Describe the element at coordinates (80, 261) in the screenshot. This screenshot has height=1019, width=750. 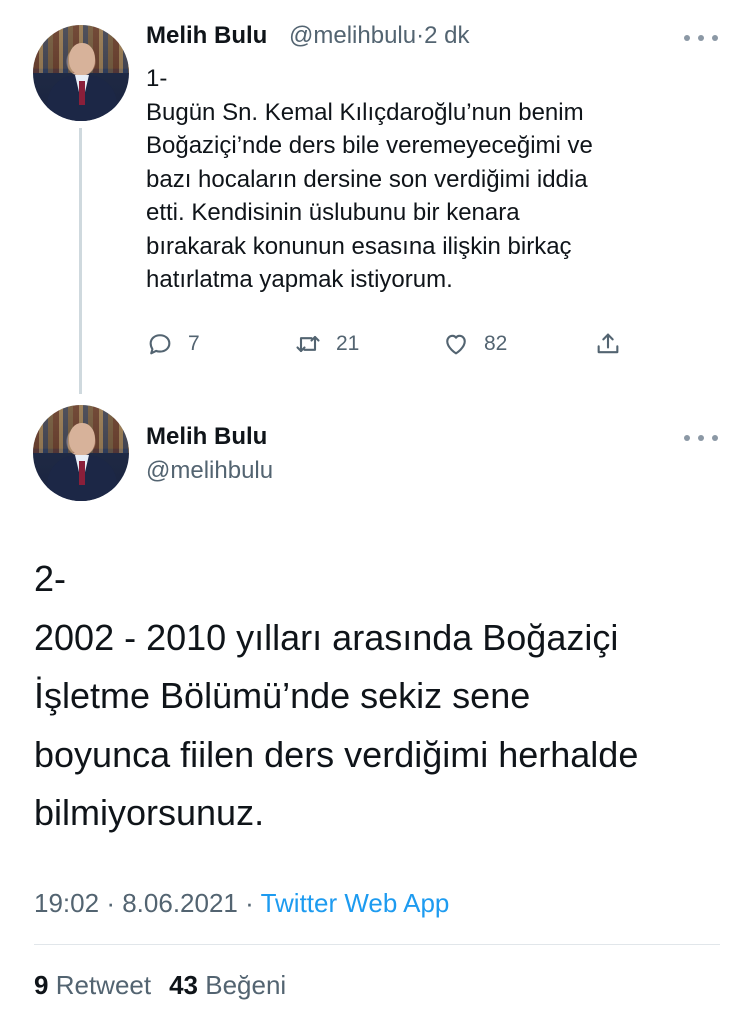
I see `thread-line` at that location.